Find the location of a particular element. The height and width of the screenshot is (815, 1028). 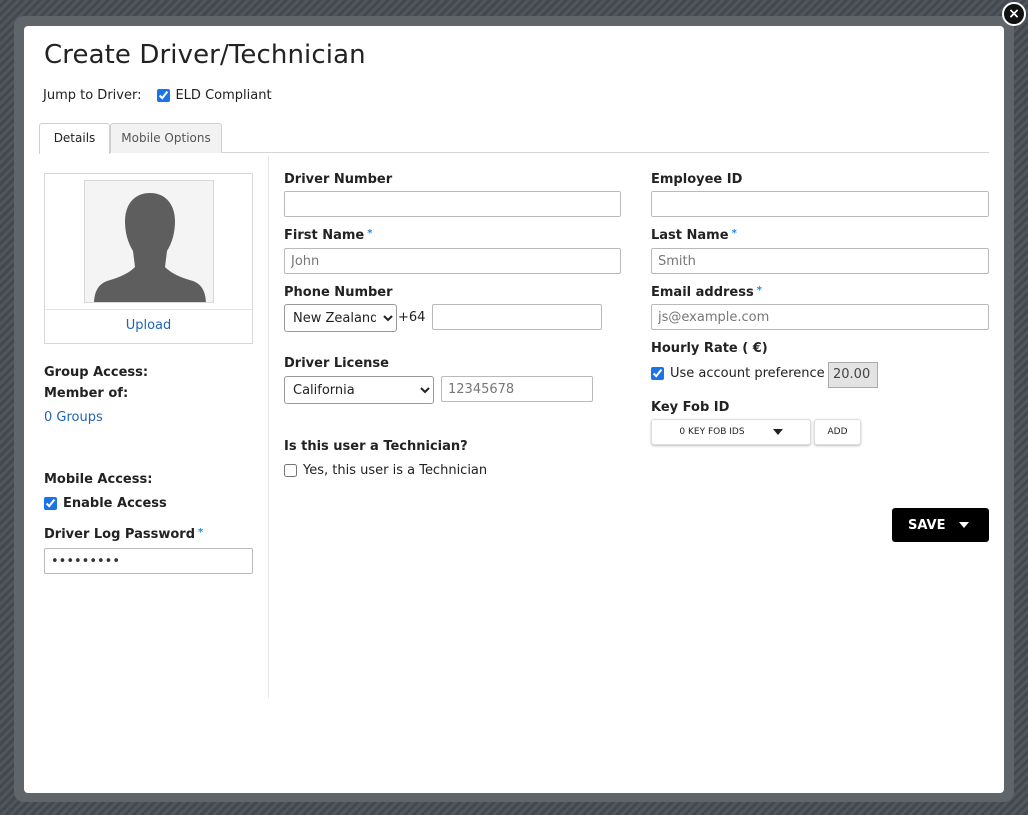

avatar is located at coordinates (149, 241).